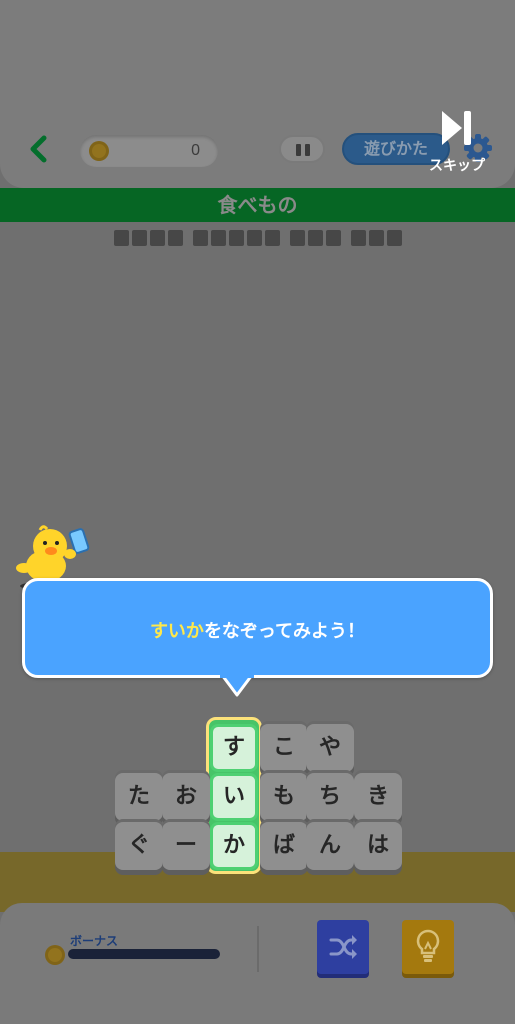 This screenshot has width=515, height=1024. I want to click on letter-tile: ち, so click(330, 797).